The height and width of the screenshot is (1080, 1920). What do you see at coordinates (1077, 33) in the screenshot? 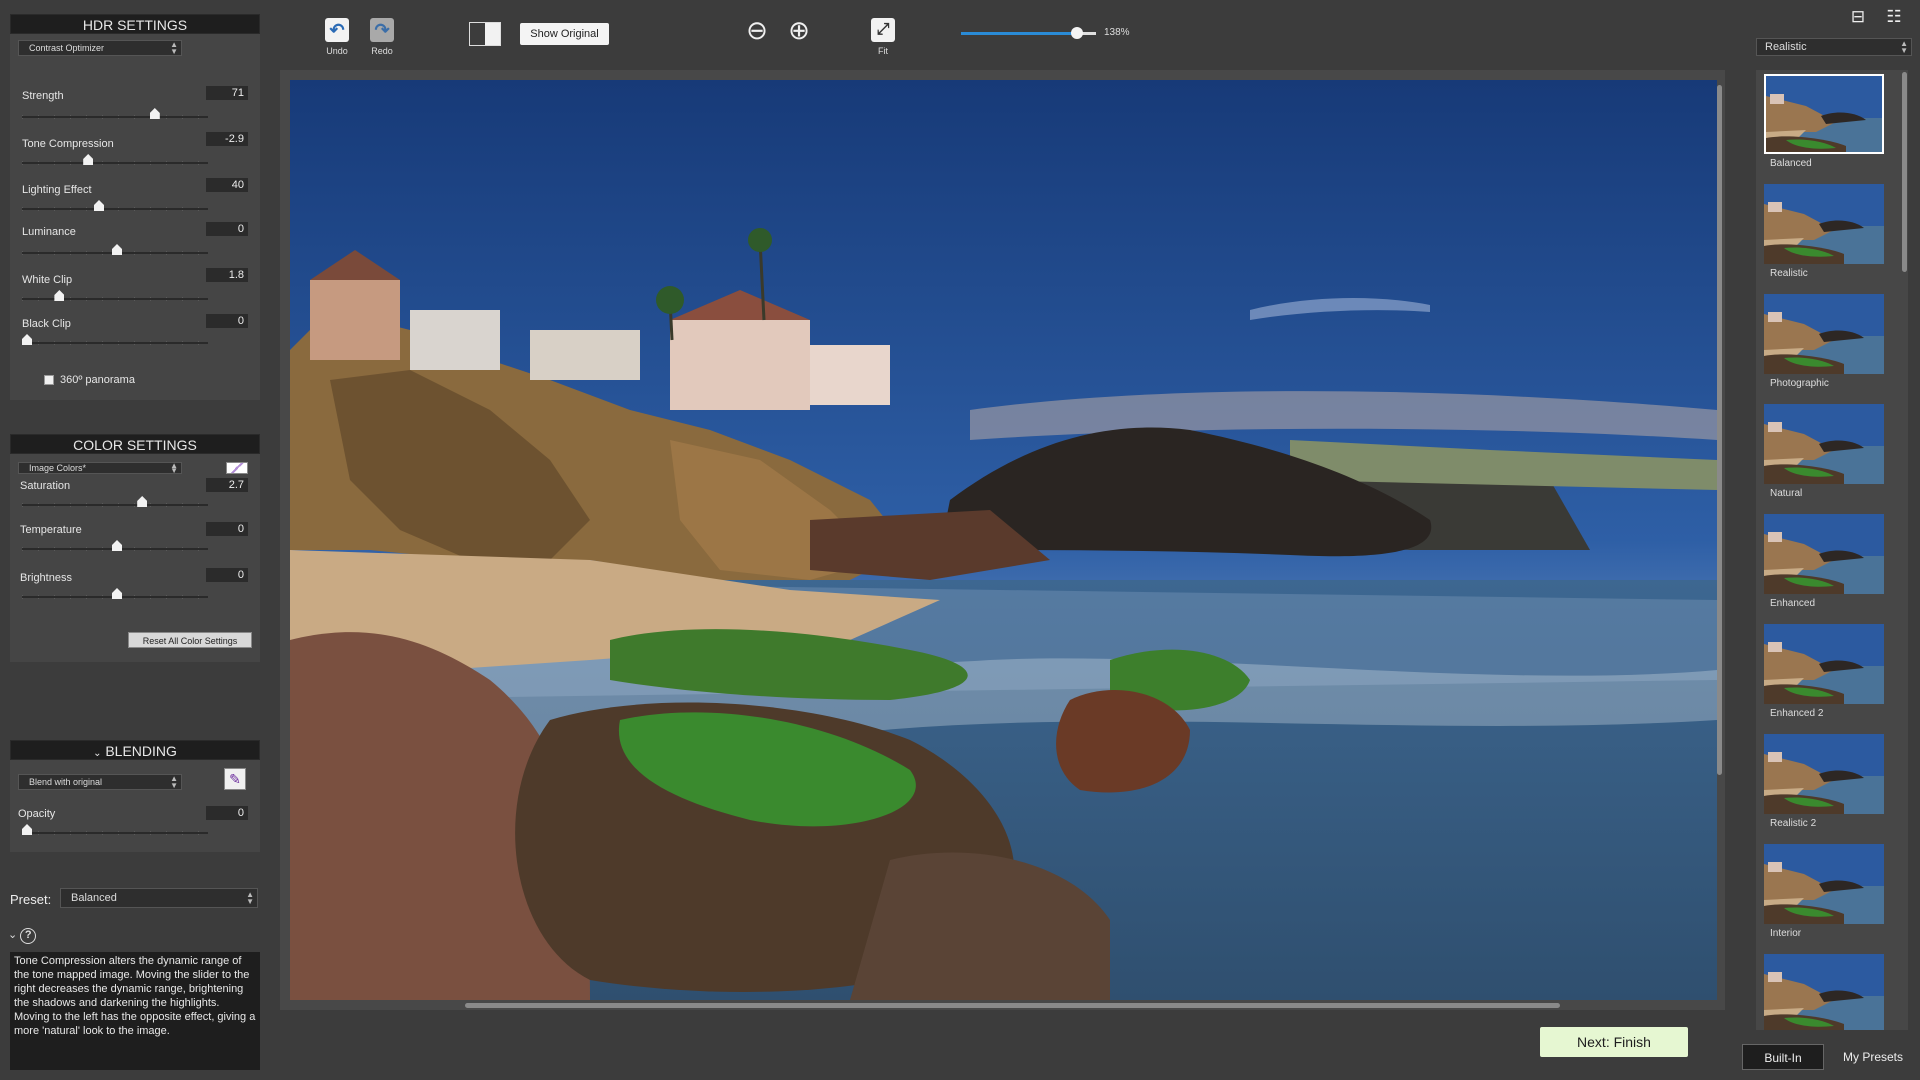
I see `zoom-slider-thumb` at bounding box center [1077, 33].